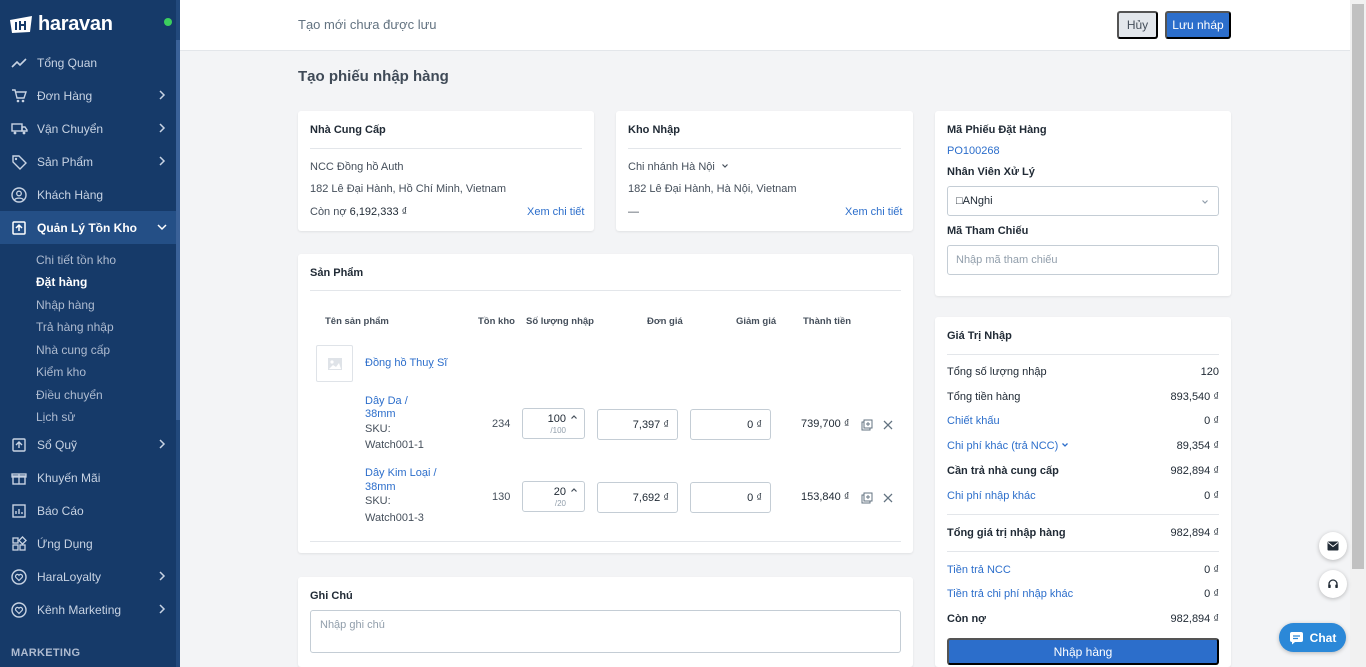  I want to click on unit-price-input: 7,692 ₫, so click(637, 497).